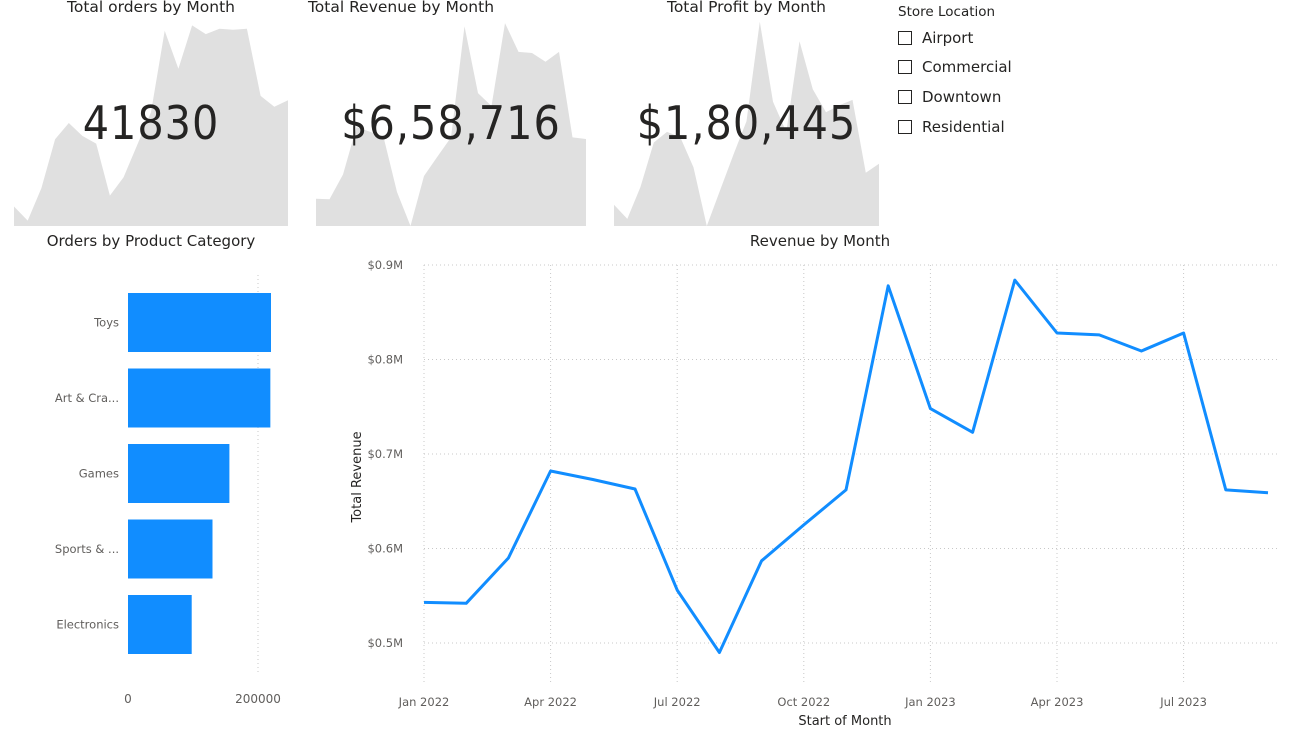 The width and height of the screenshot is (1298, 734). Describe the element at coordinates (451, 123) in the screenshot. I see `kpi-value-revenue: $6,58,716` at that location.